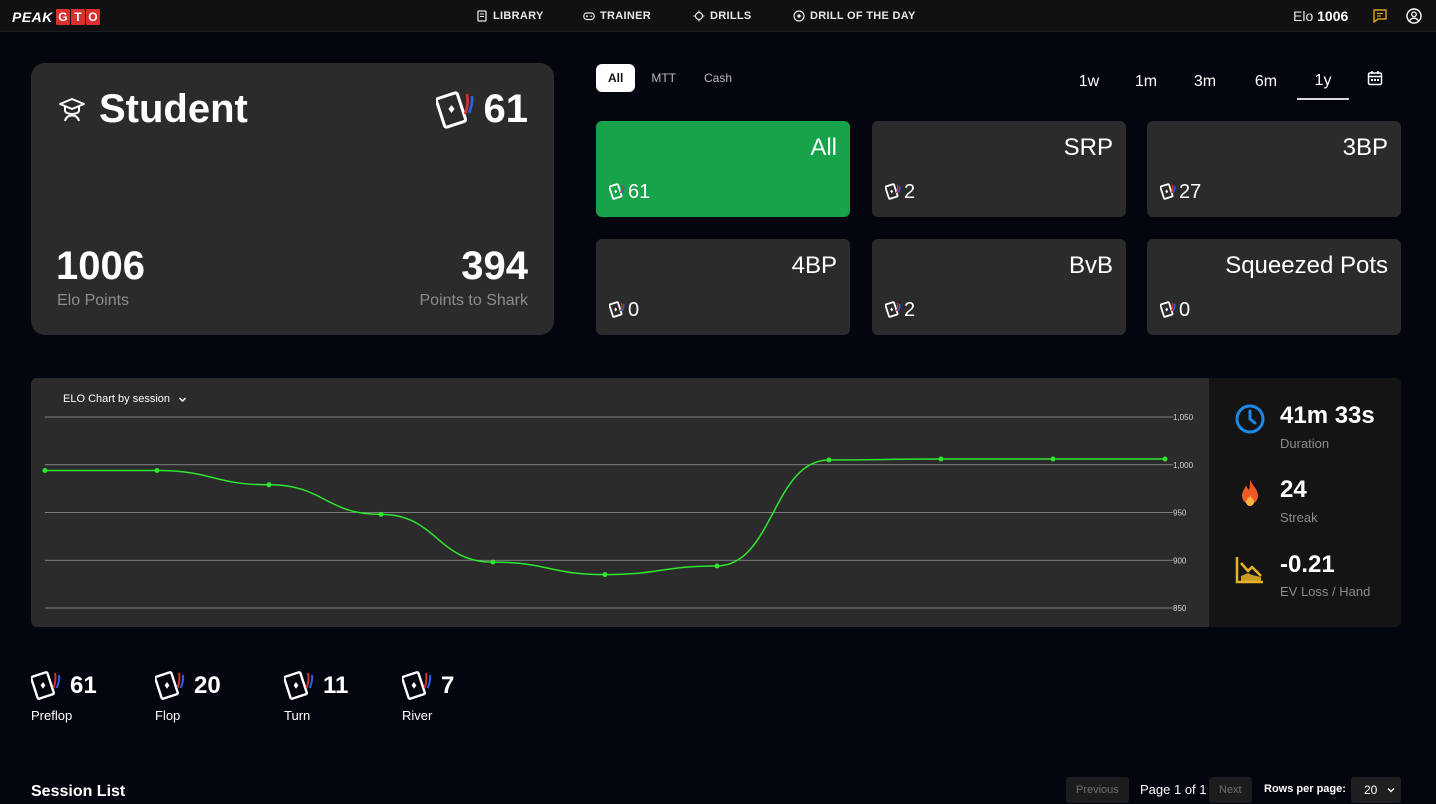  I want to click on elo-series-line, so click(604, 517).